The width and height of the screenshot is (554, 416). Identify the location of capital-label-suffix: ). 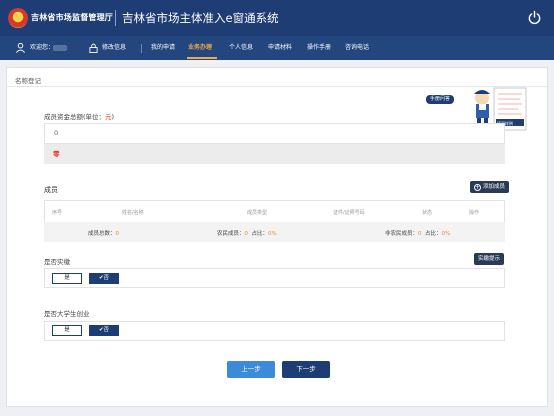
(113, 117).